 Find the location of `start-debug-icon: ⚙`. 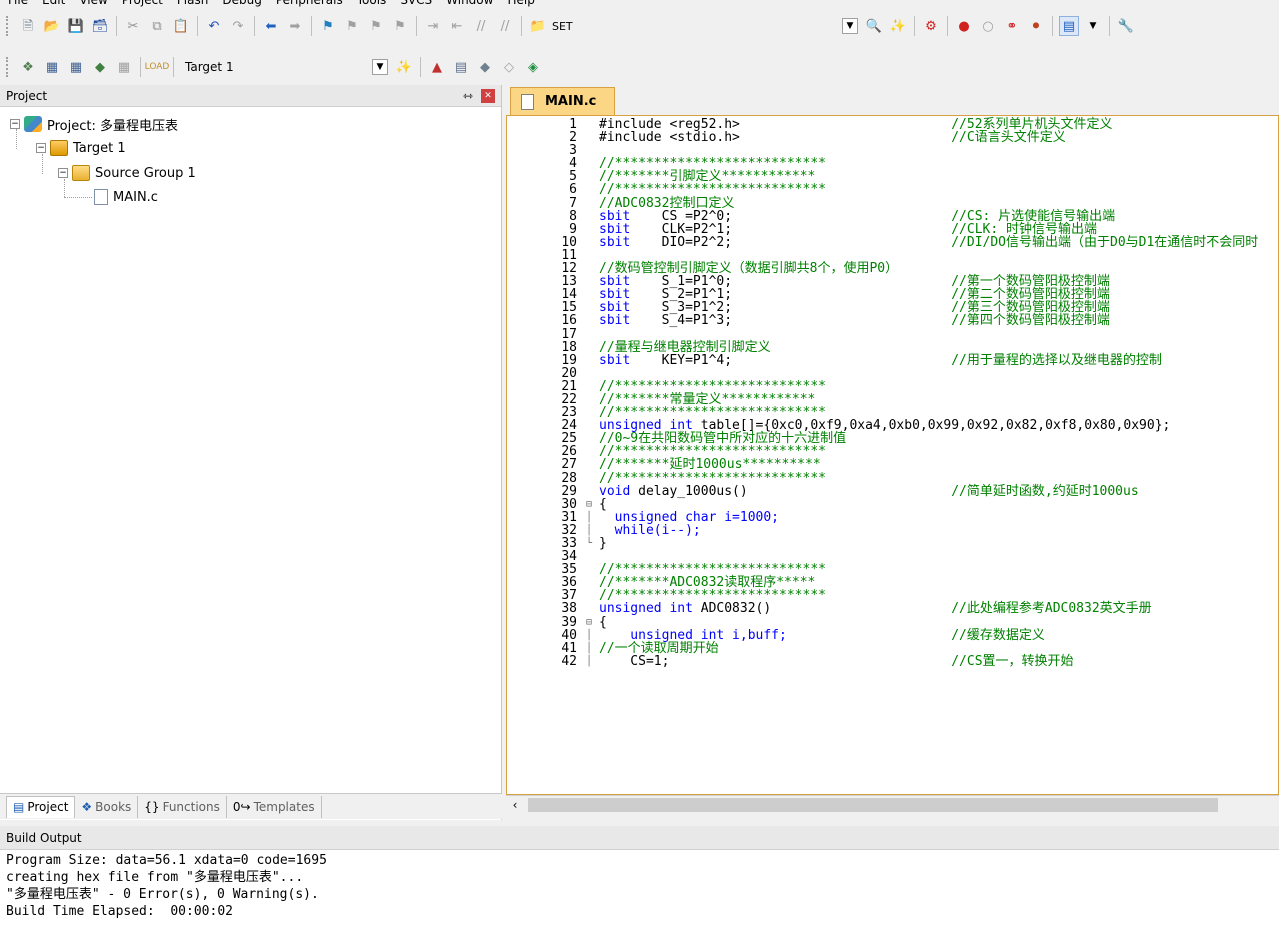

start-debug-icon: ⚙ is located at coordinates (931, 26).